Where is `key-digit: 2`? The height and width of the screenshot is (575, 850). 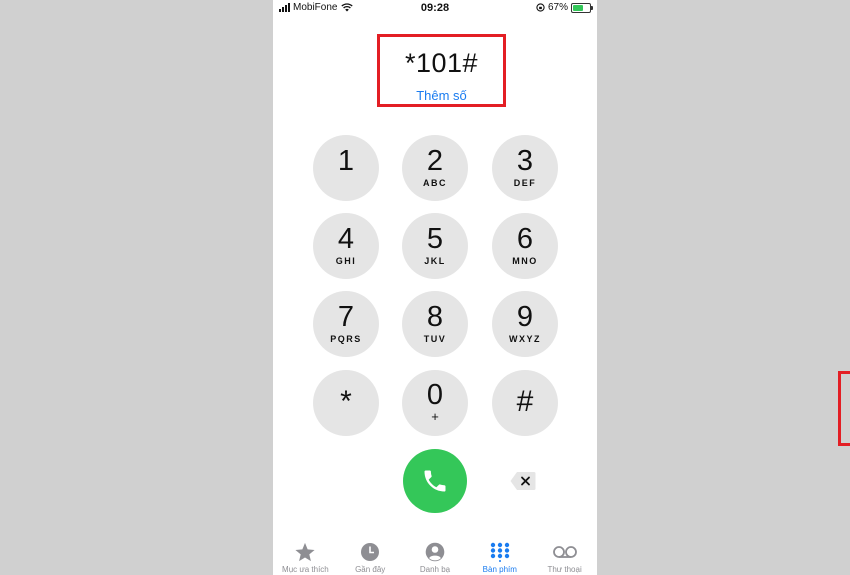
key-digit: 2 is located at coordinates (435, 161).